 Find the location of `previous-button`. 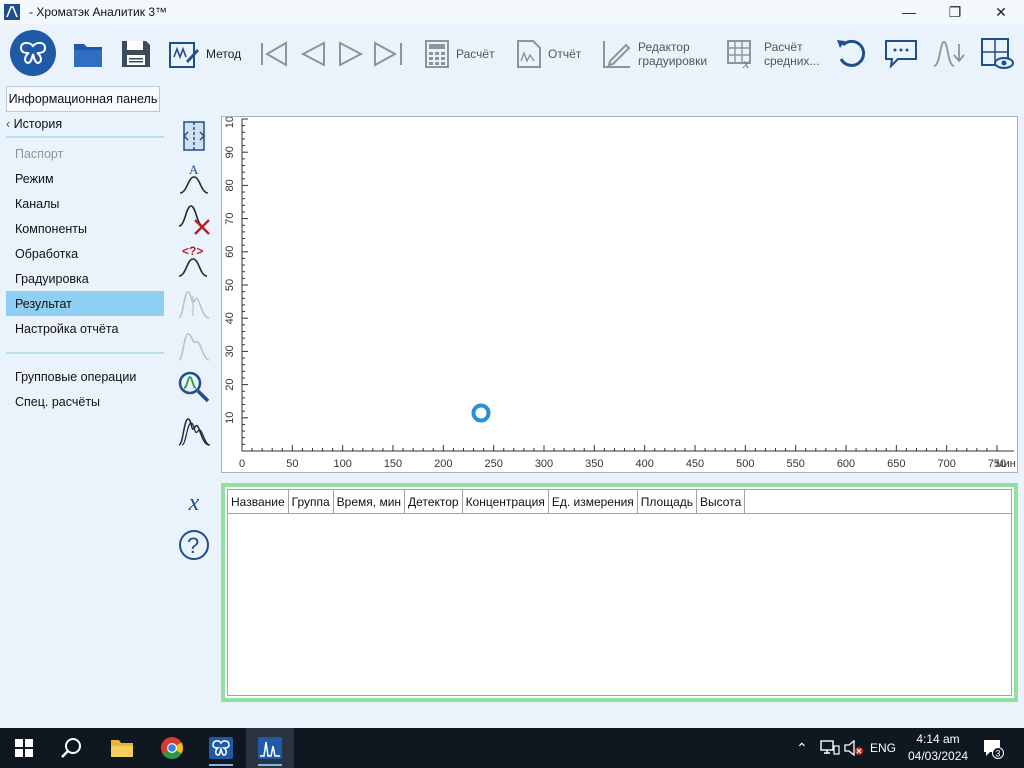

previous-button is located at coordinates (313, 54).